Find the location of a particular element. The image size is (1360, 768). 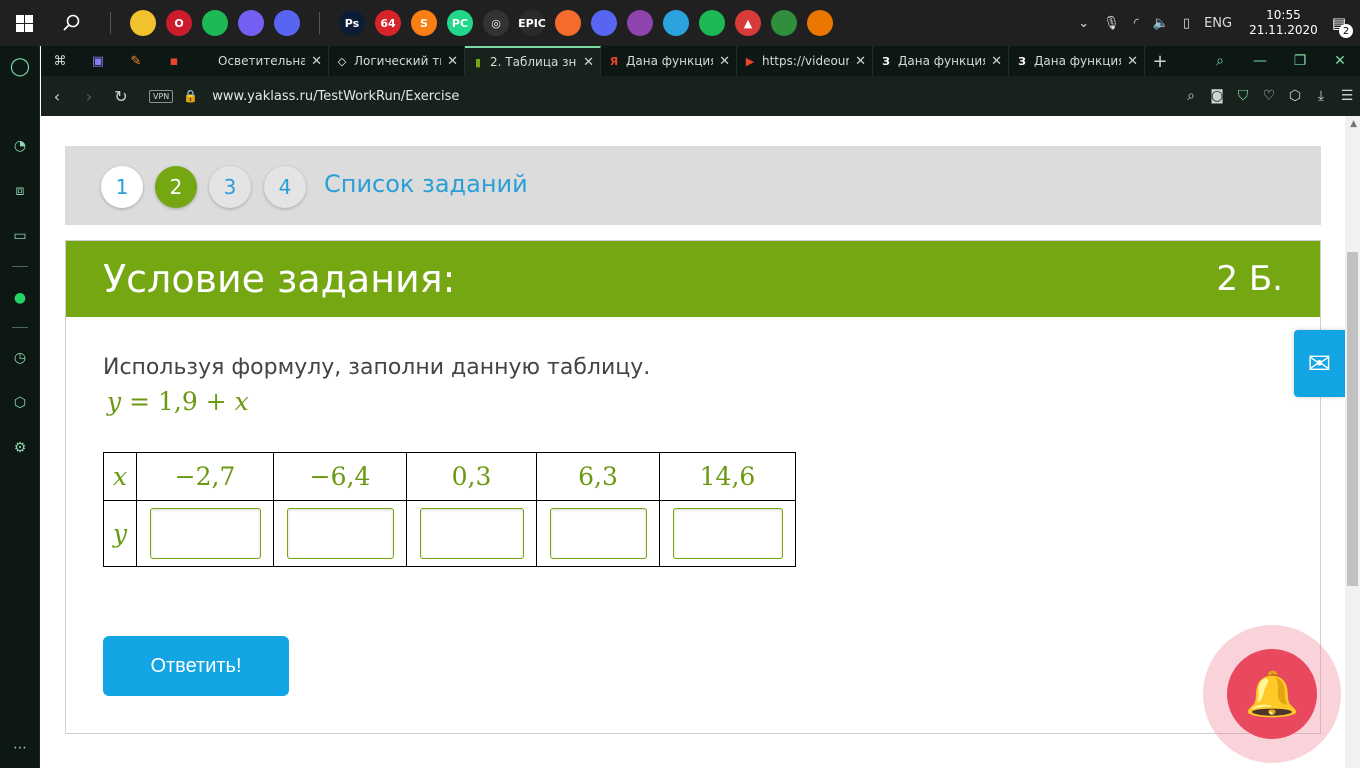

easy-setup-icon: ☰ is located at coordinates (1347, 96).